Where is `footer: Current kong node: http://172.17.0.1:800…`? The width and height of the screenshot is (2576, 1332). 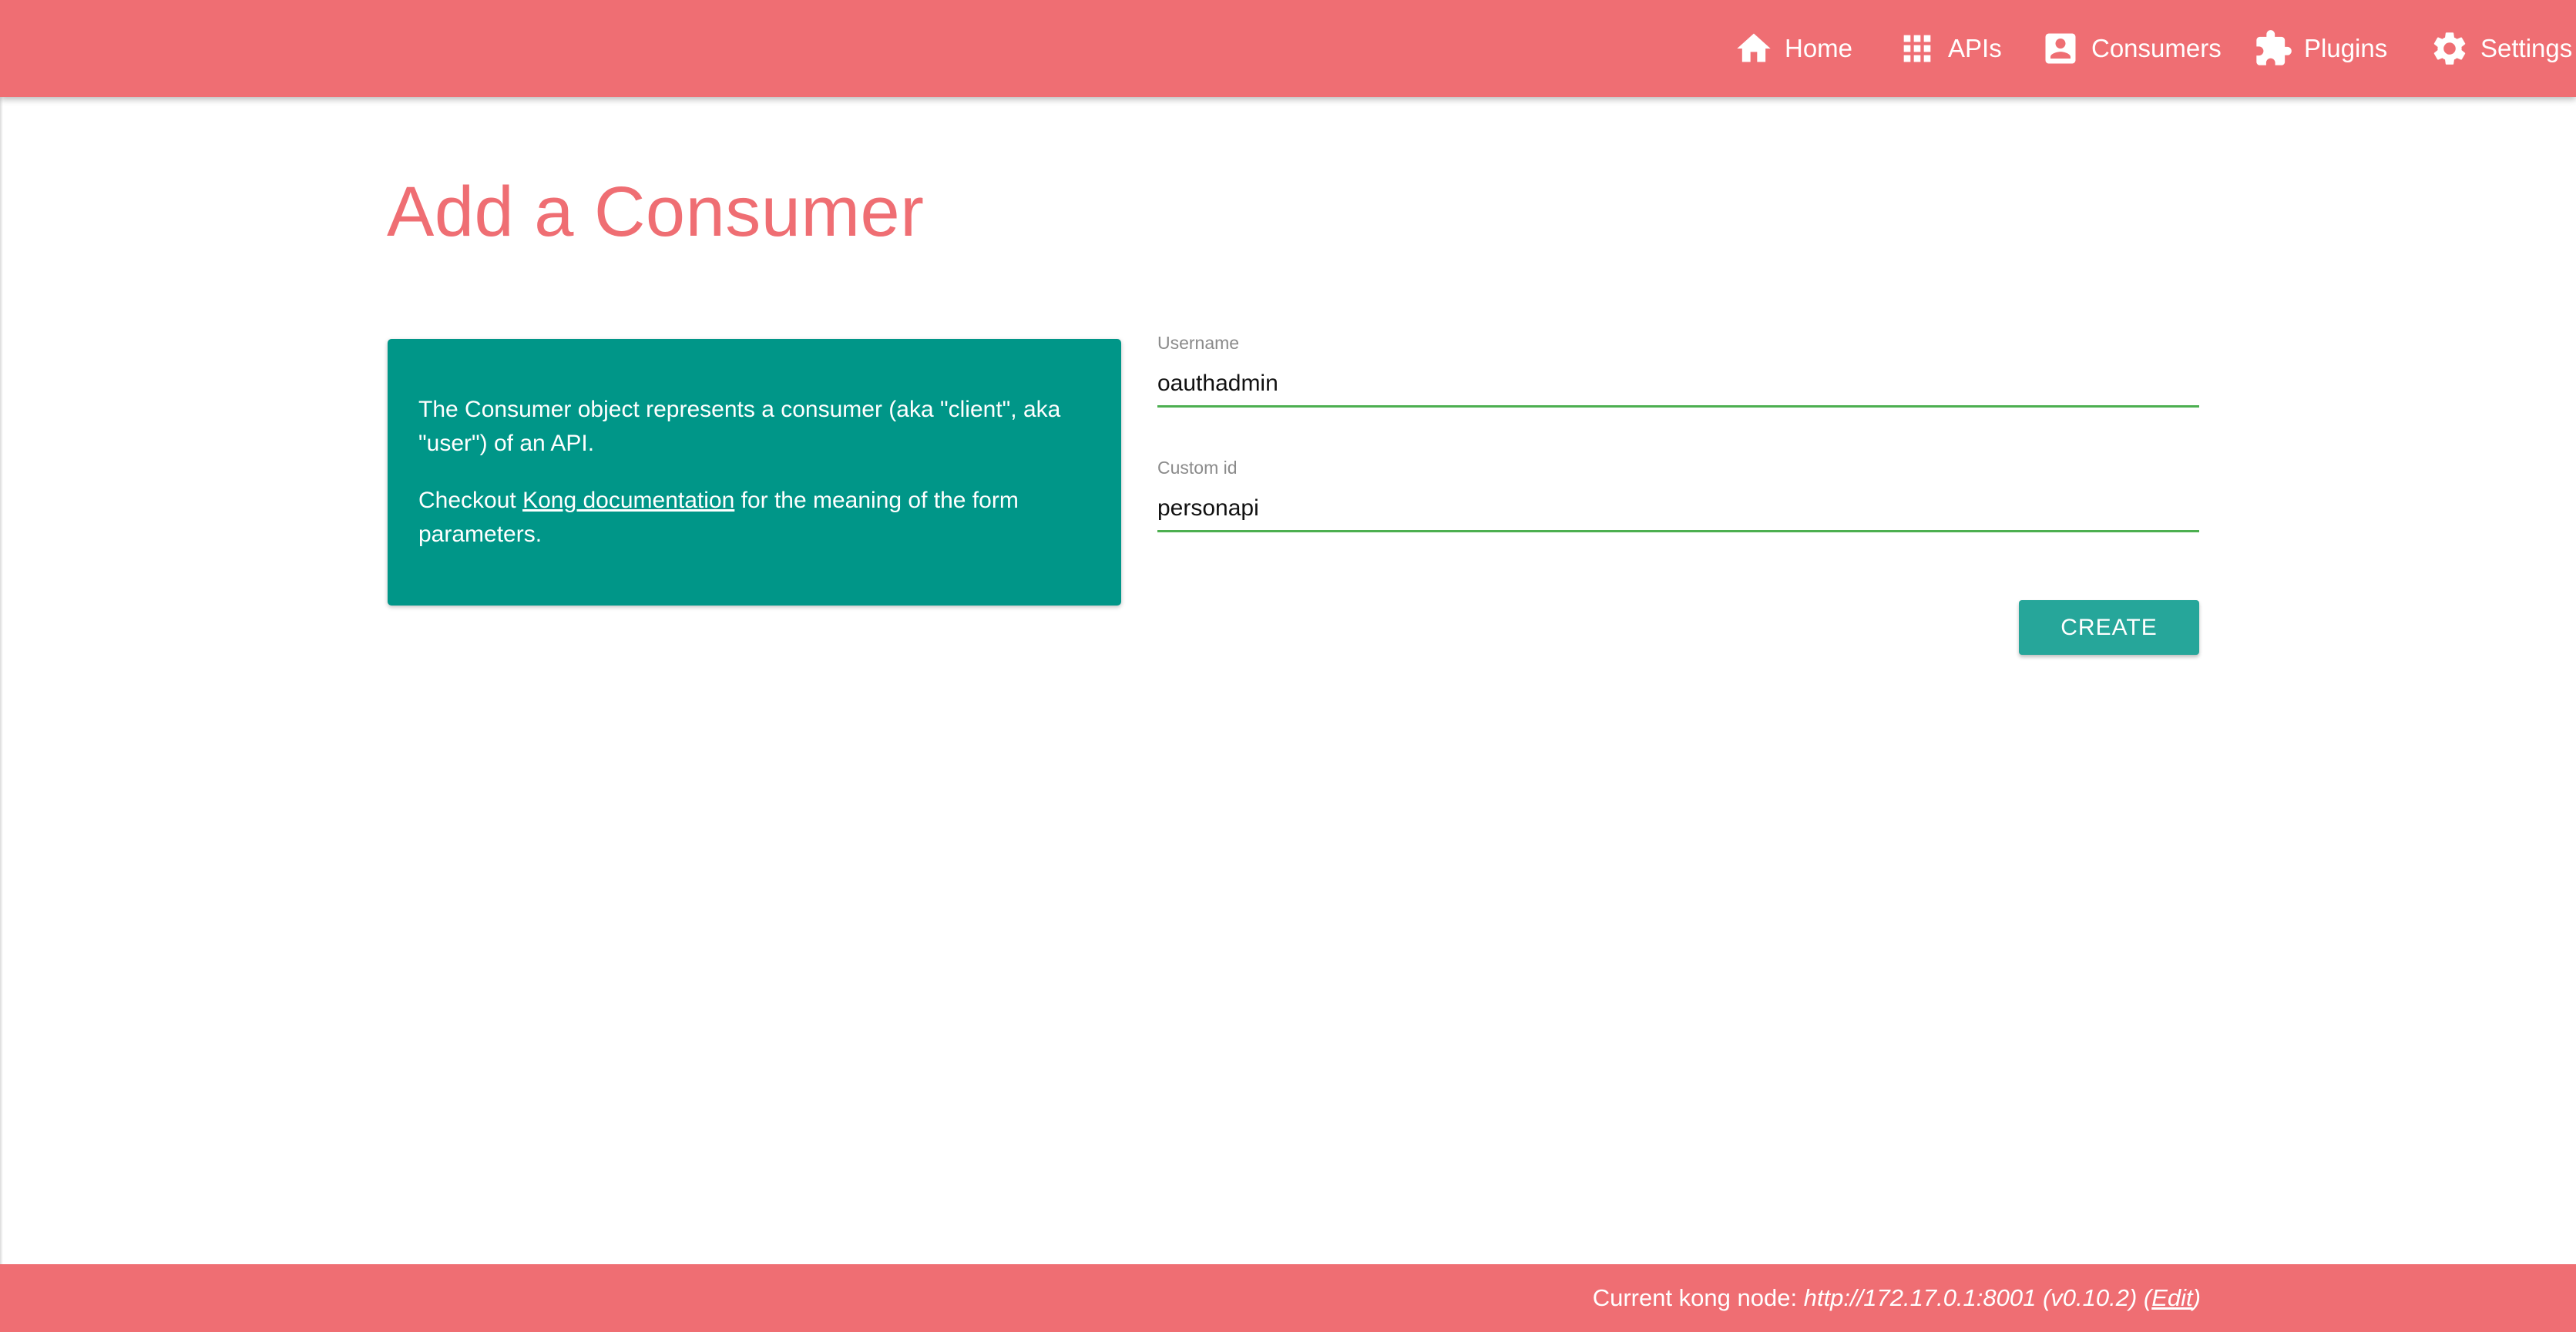 footer: Current kong node: http://172.17.0.1:800… is located at coordinates (1288, 1298).